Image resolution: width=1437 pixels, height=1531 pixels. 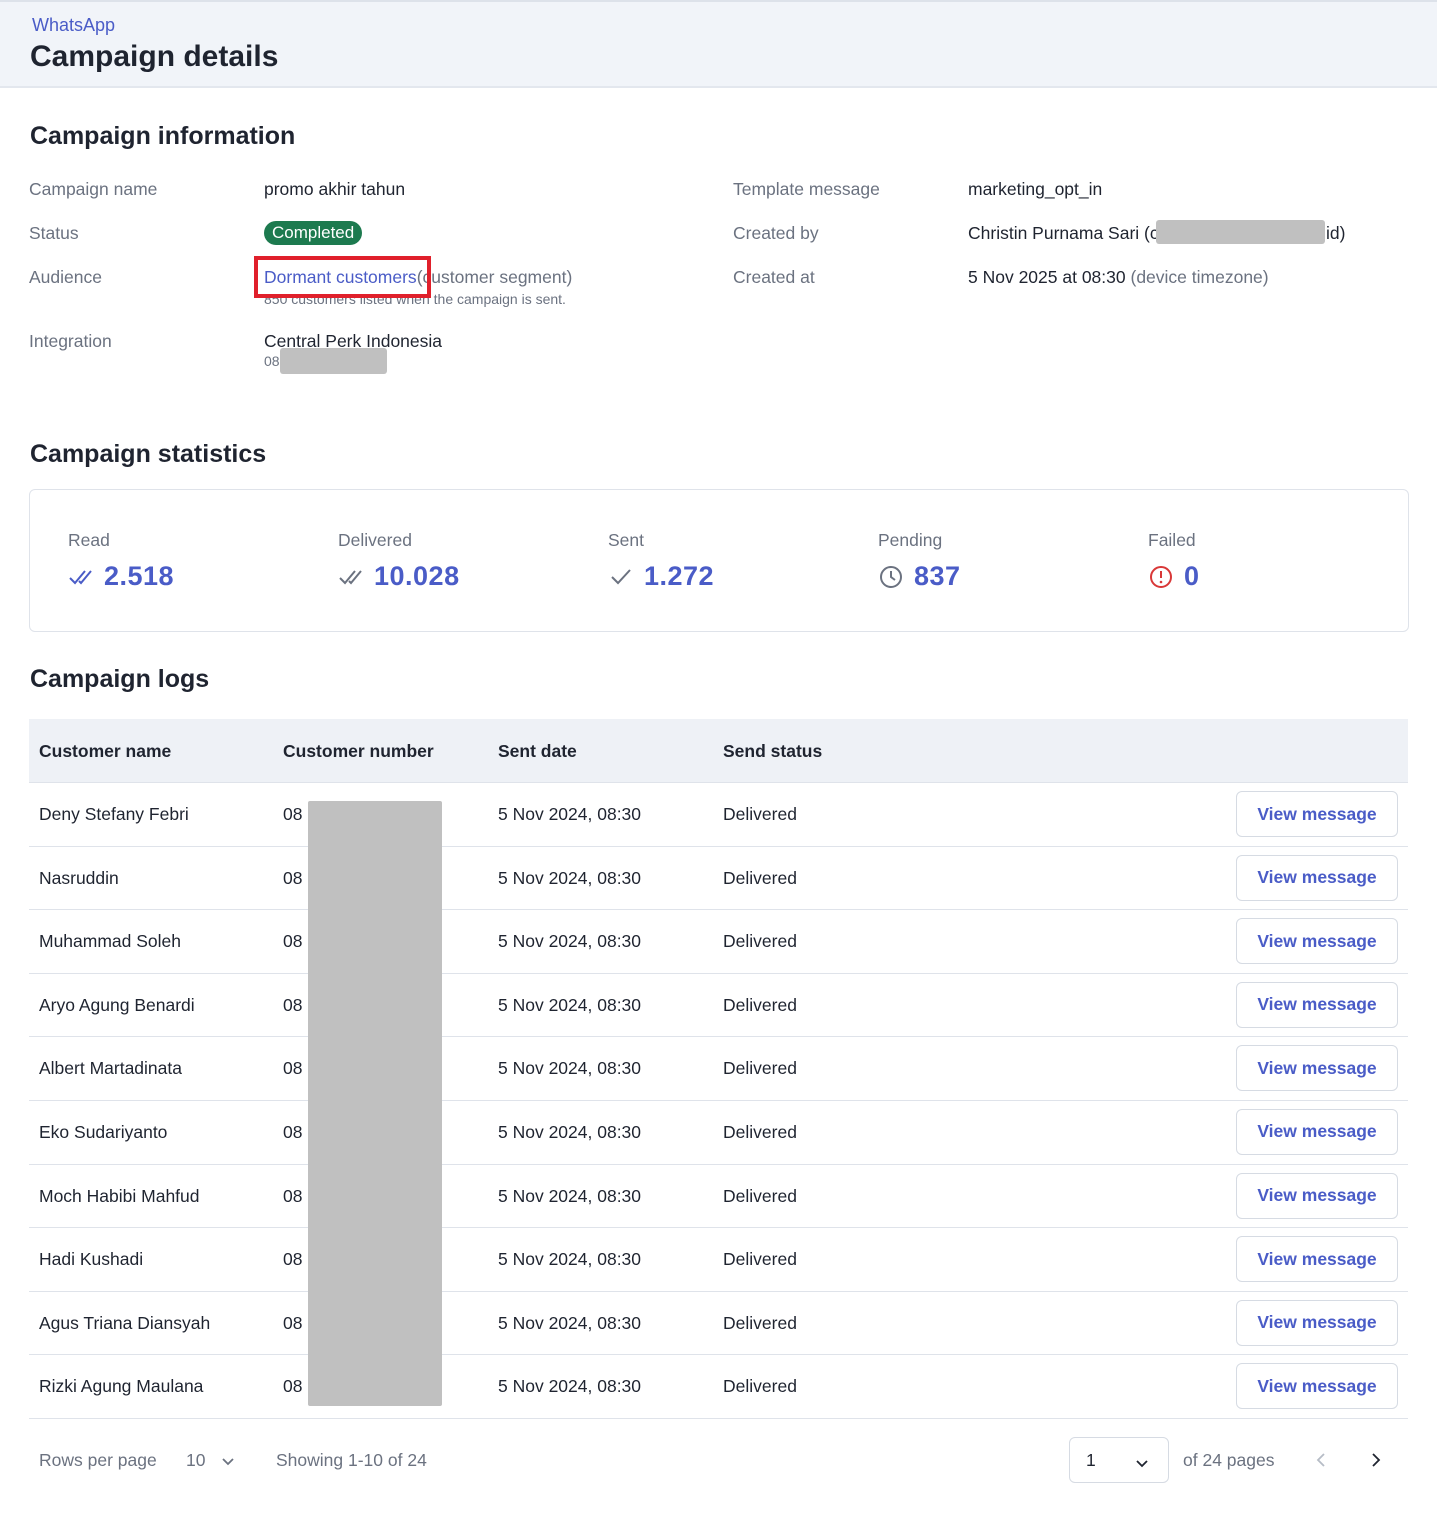 I want to click on clock-icon, so click(x=891, y=577).